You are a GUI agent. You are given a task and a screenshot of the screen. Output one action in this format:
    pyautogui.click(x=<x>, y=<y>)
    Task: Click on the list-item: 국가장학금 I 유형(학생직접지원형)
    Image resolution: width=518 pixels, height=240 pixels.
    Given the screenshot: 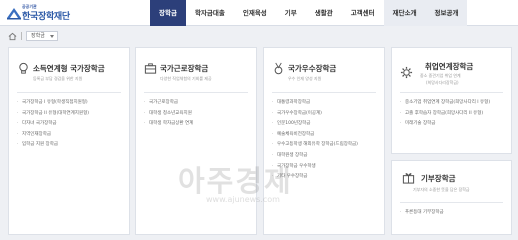 What is the action you would take?
    pyautogui.click(x=53, y=103)
    